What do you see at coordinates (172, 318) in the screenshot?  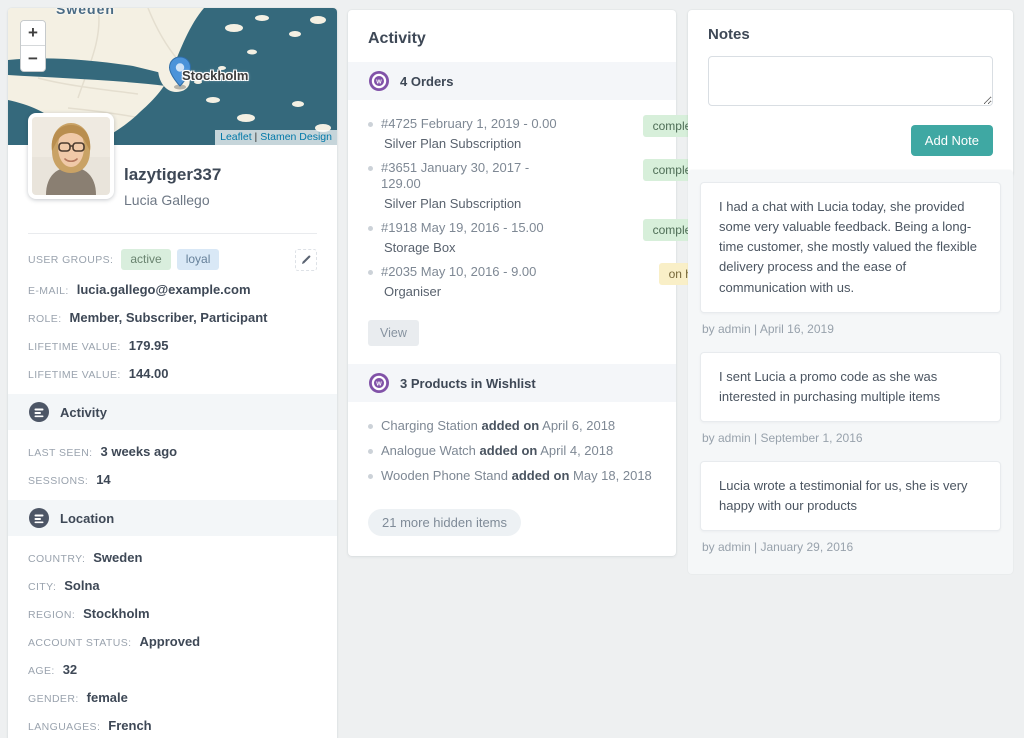 I see `detail-row: Role: Member, Subscriber, Participant` at bounding box center [172, 318].